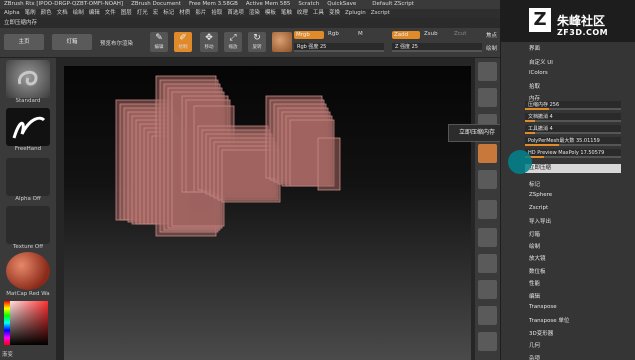 This screenshot has height=360, width=635. Describe the element at coordinates (540, 195) in the screenshot. I see `panel-item: ZSphere` at that location.